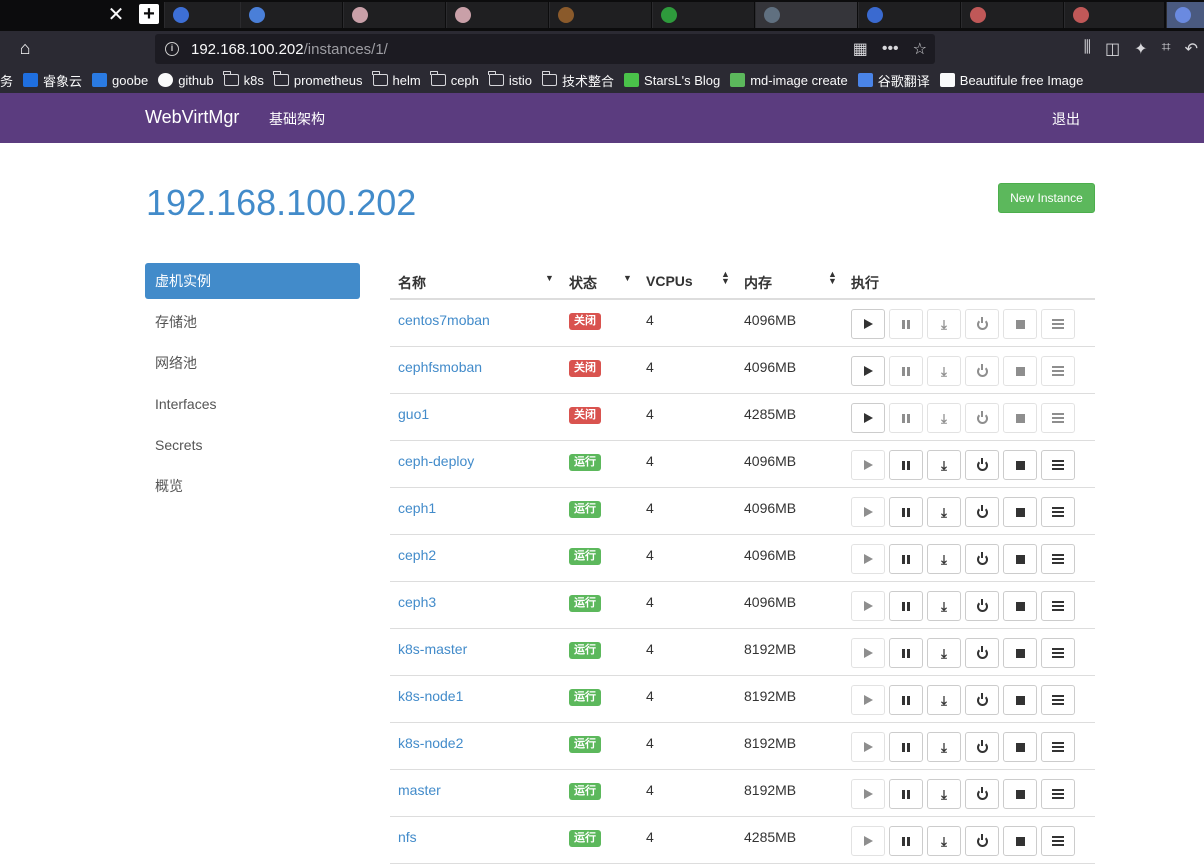 The width and height of the screenshot is (1204, 865). I want to click on bookmark-item: 睿象云, so click(52, 80).